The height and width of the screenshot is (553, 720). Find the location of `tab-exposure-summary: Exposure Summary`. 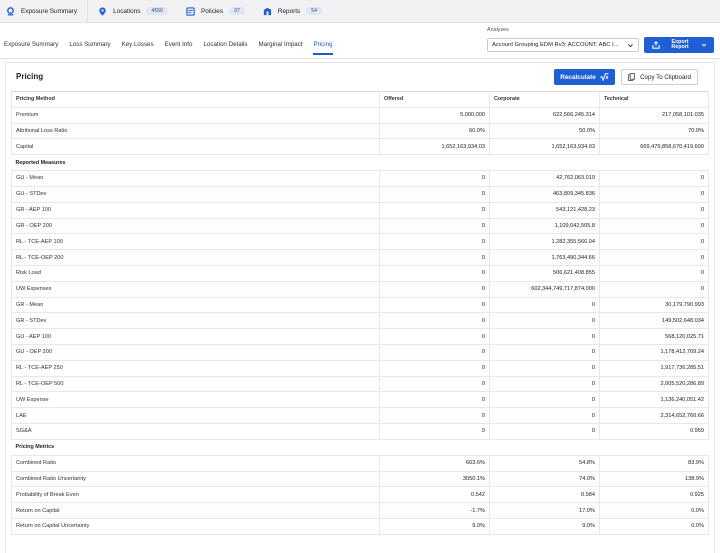

tab-exposure-summary: Exposure Summary is located at coordinates (31, 45).